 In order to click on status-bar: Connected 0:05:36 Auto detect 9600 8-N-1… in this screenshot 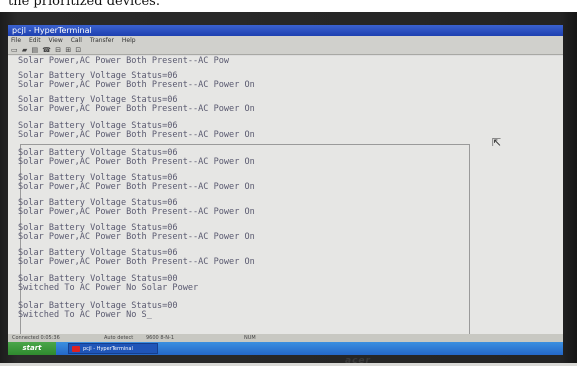, I will do `click(285, 338)`.